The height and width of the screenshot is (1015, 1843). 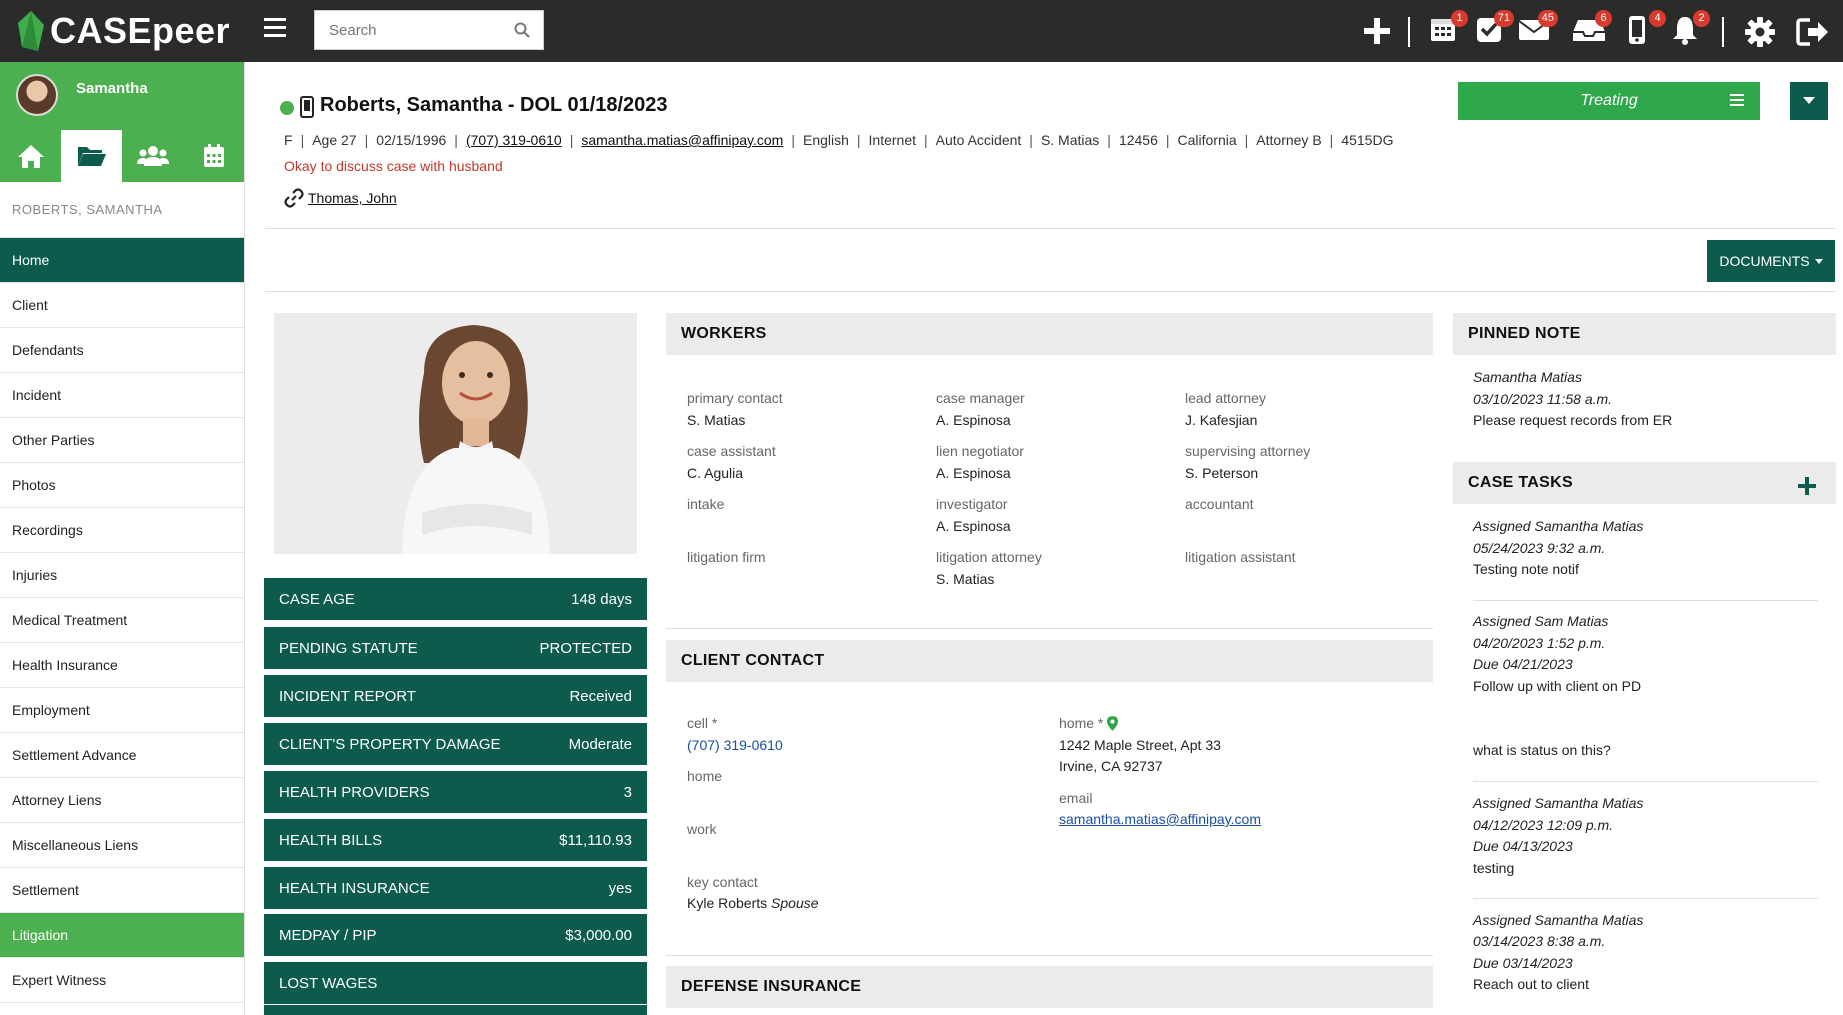 What do you see at coordinates (122, 800) in the screenshot?
I see `sidebar-item-attorney-liens: Attorney Liens` at bounding box center [122, 800].